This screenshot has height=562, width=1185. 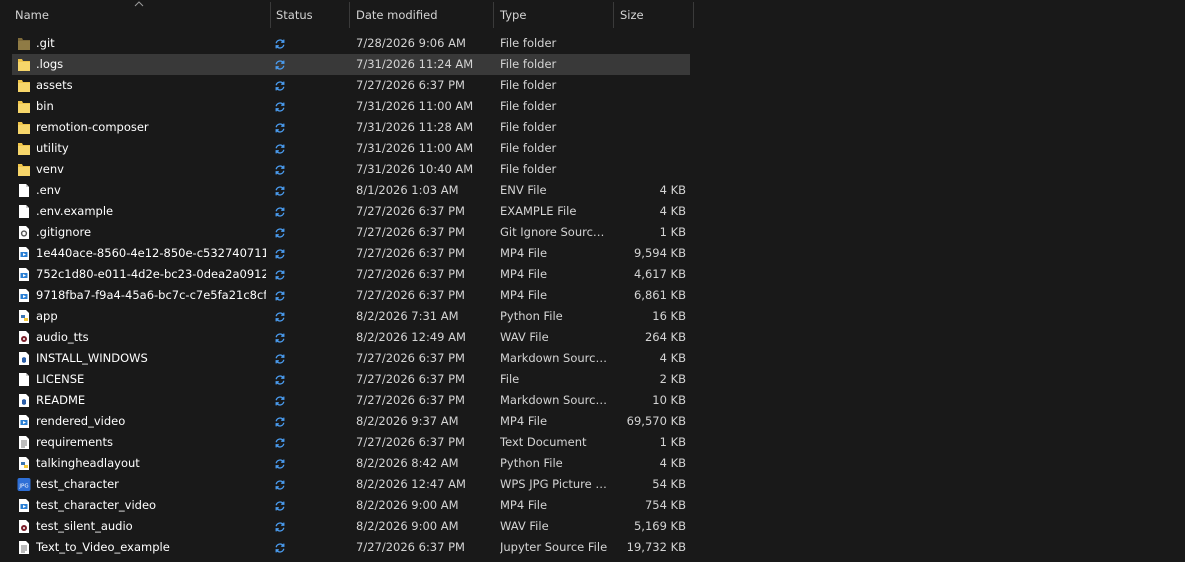 I want to click on file-date-modified: 8/2/2026 12:47 AM, so click(x=411, y=484).